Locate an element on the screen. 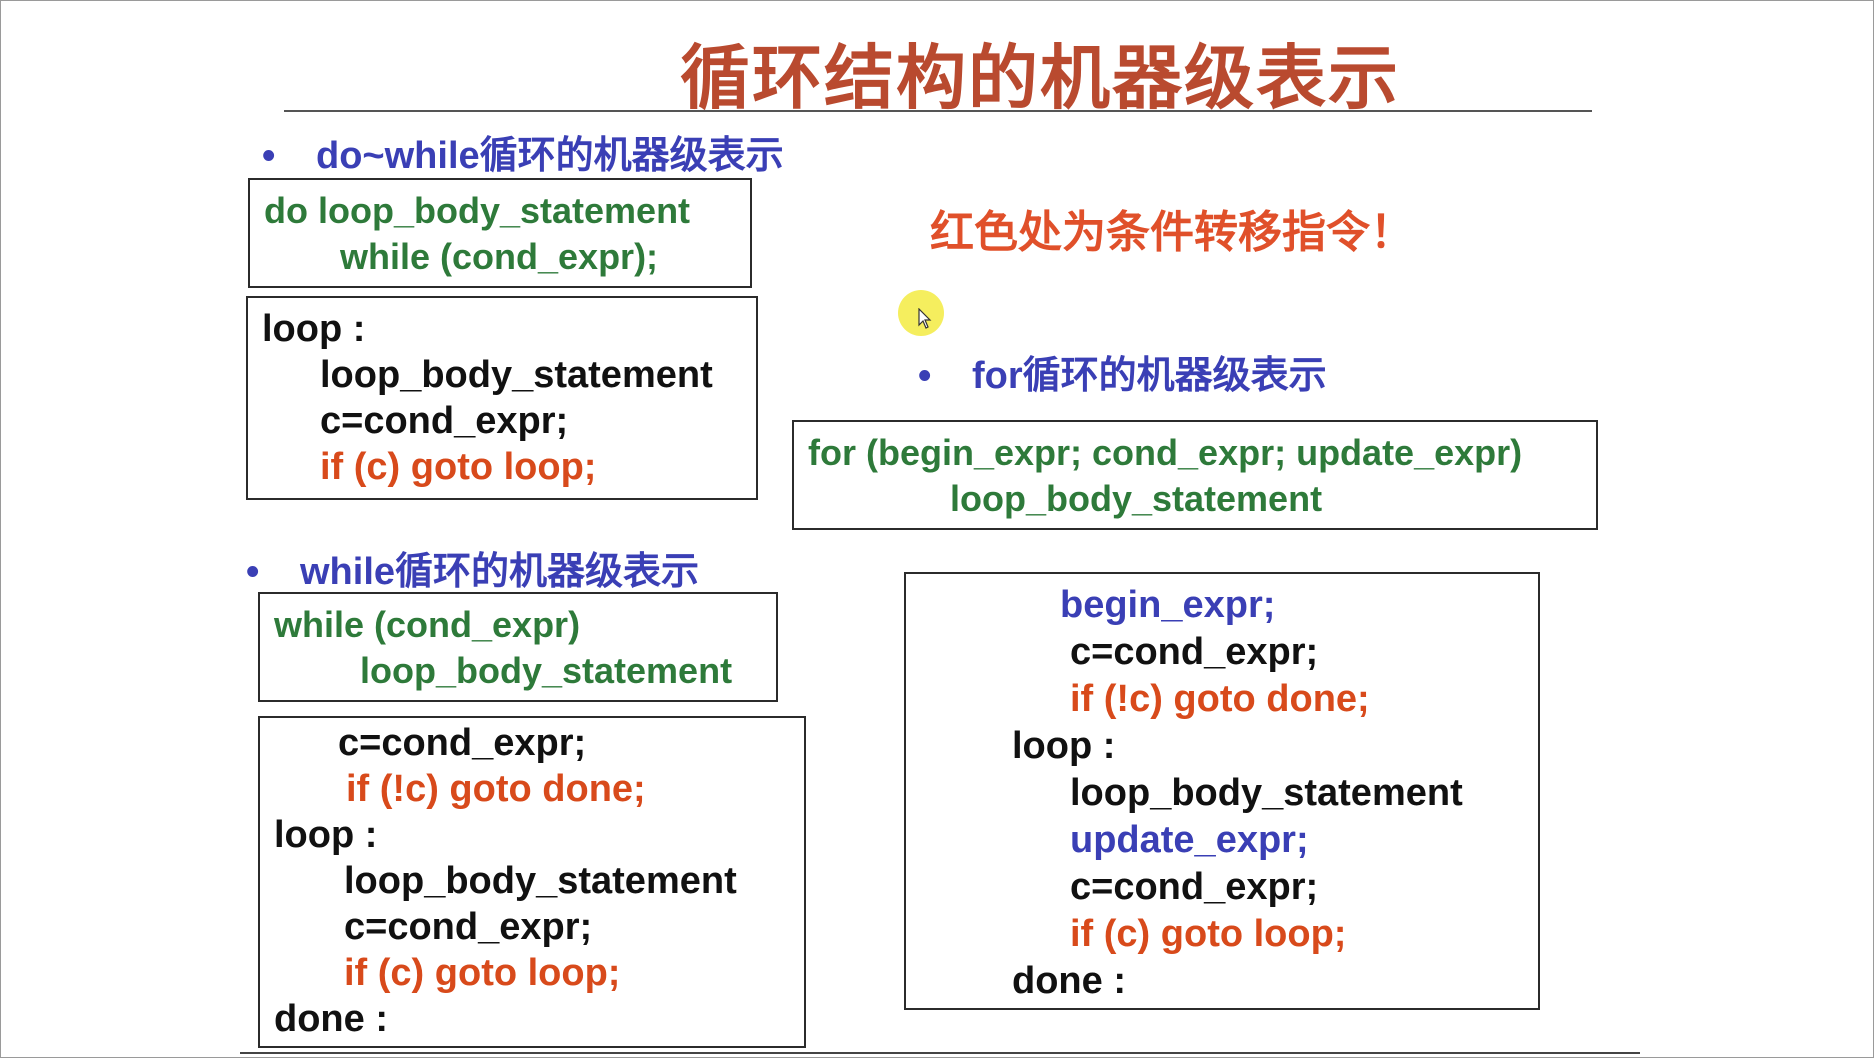 The image size is (1876, 1060). for-heading-text: for循环的机器级表示 is located at coordinates (1149, 376).